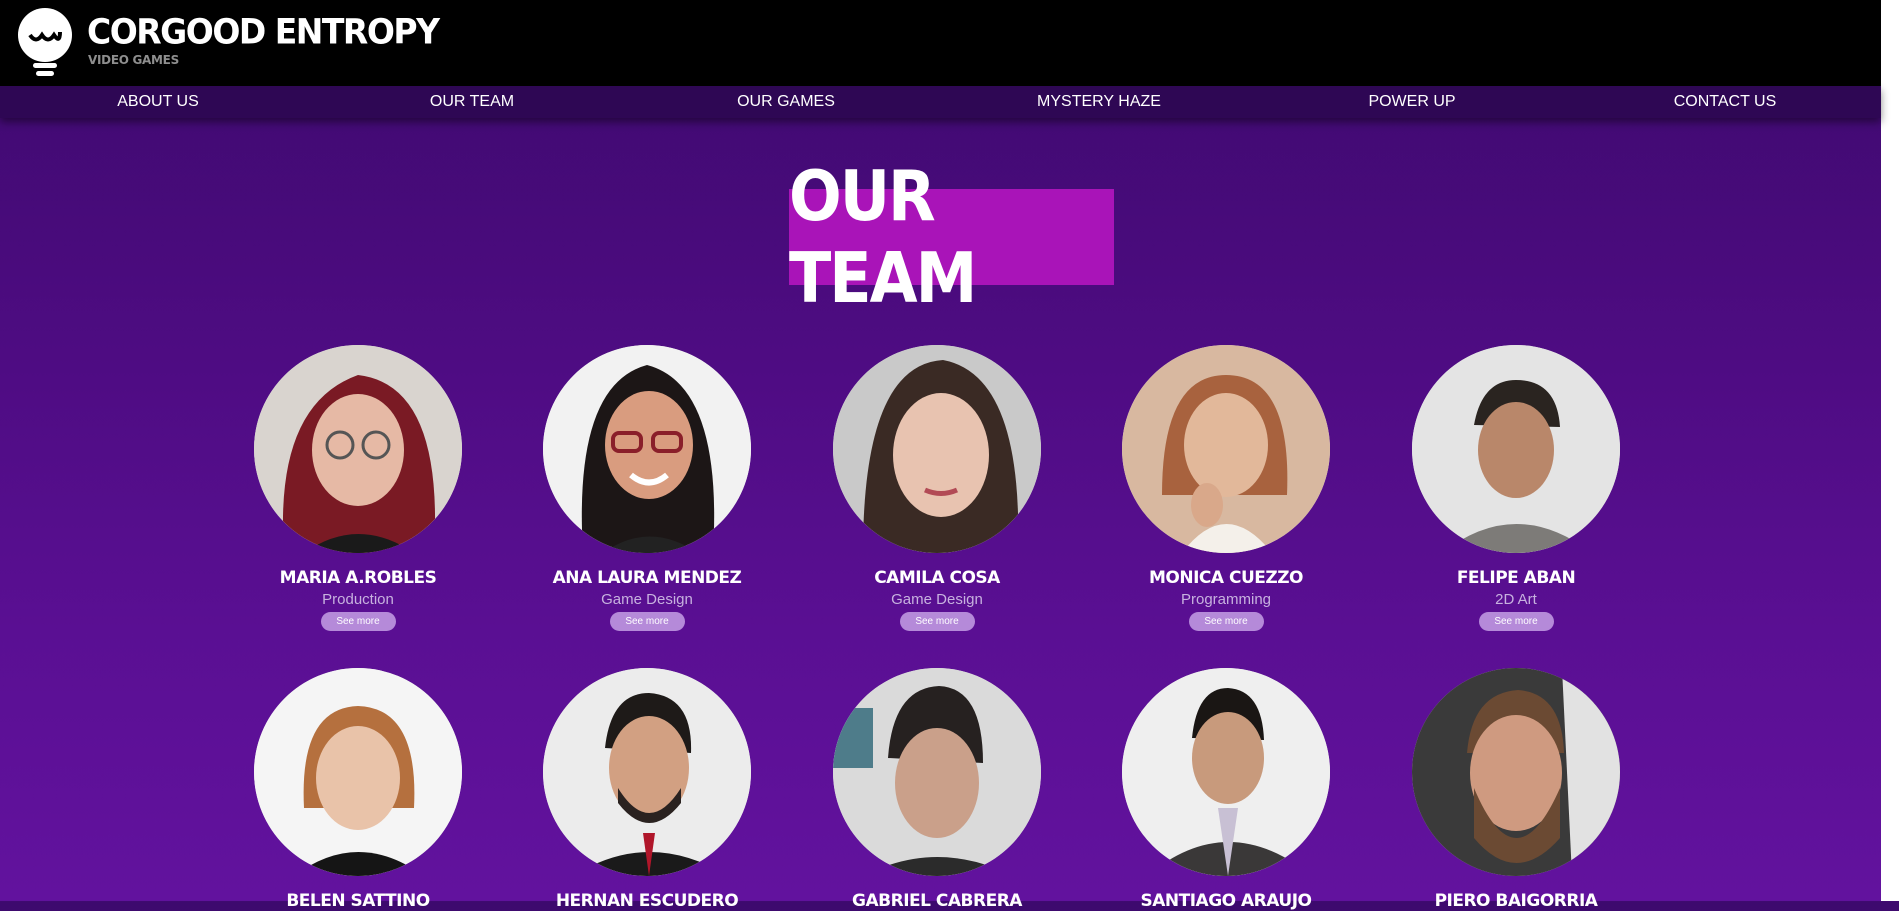 The height and width of the screenshot is (911, 1899). What do you see at coordinates (1412, 102) in the screenshot?
I see `nav-power-up: POWER UP` at bounding box center [1412, 102].